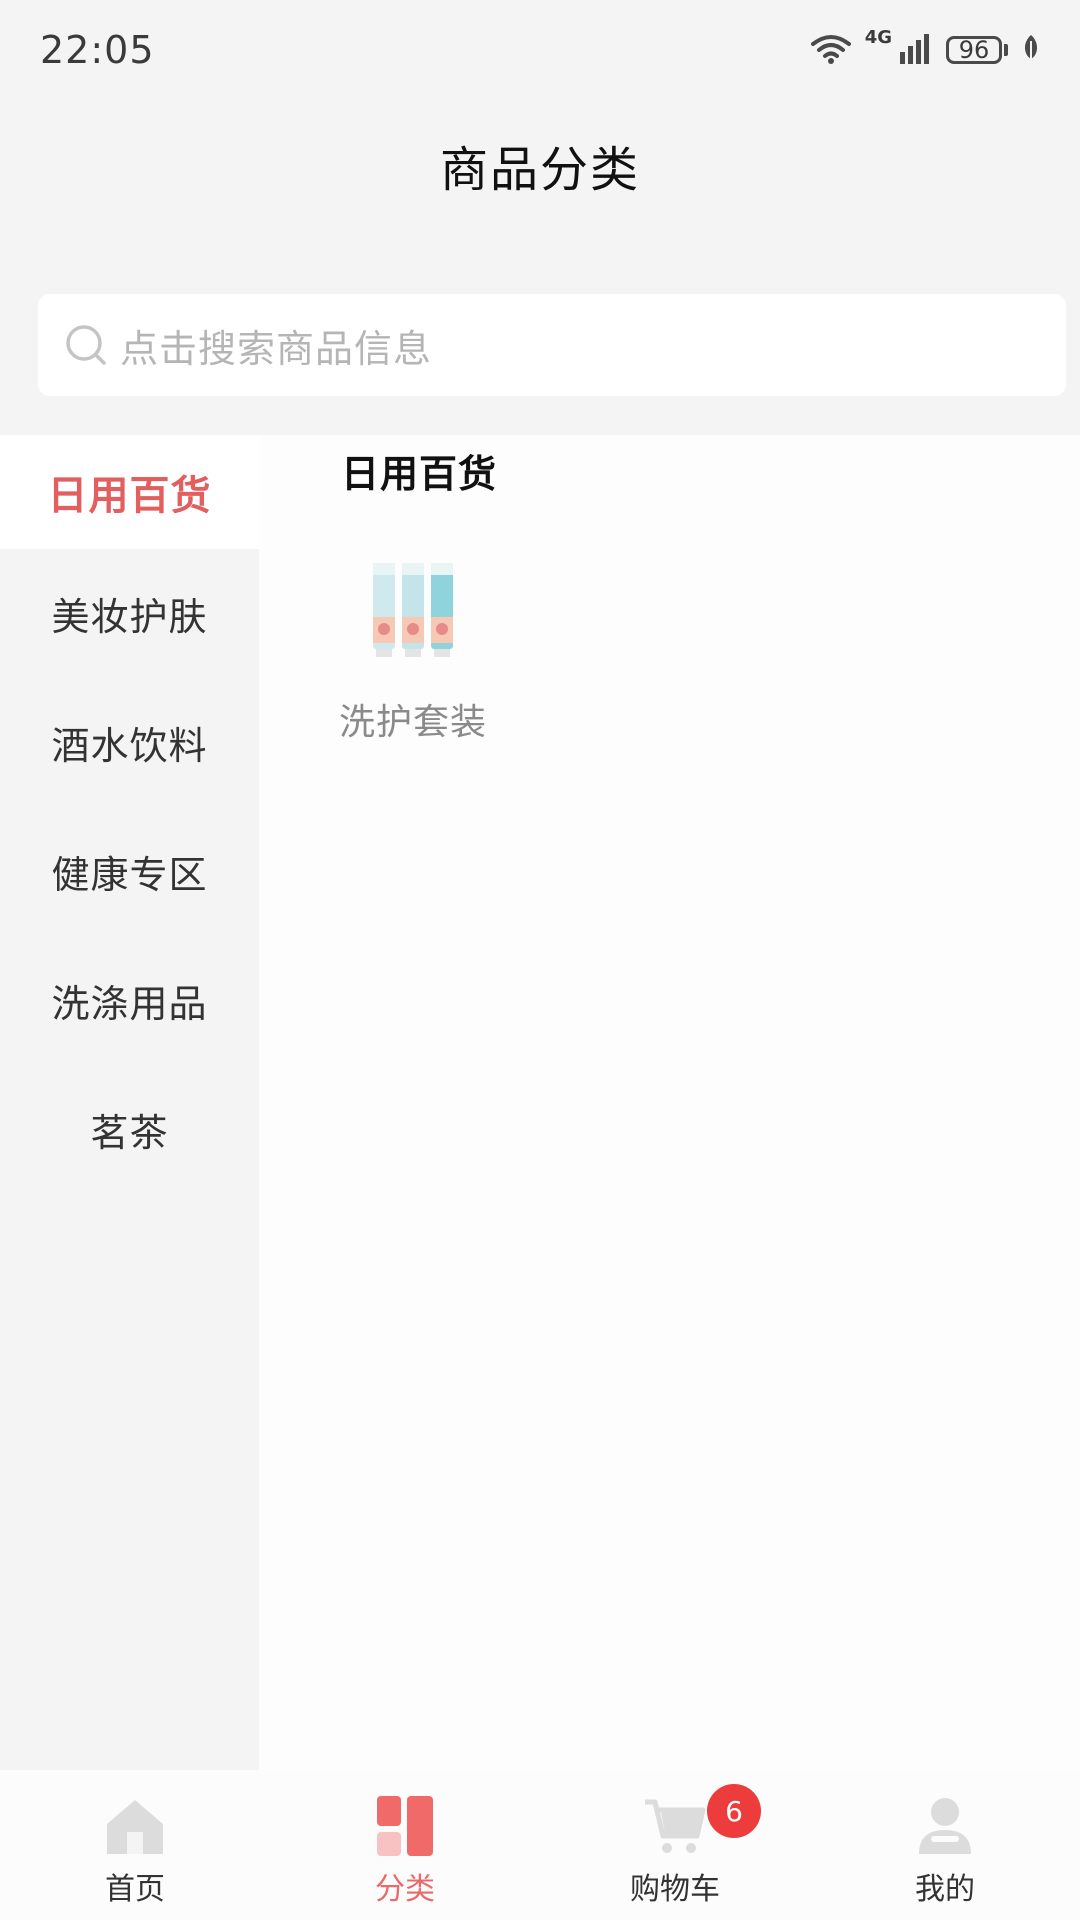 The width and height of the screenshot is (1080, 1920). Describe the element at coordinates (945, 1826) in the screenshot. I see `profile-icon` at that location.